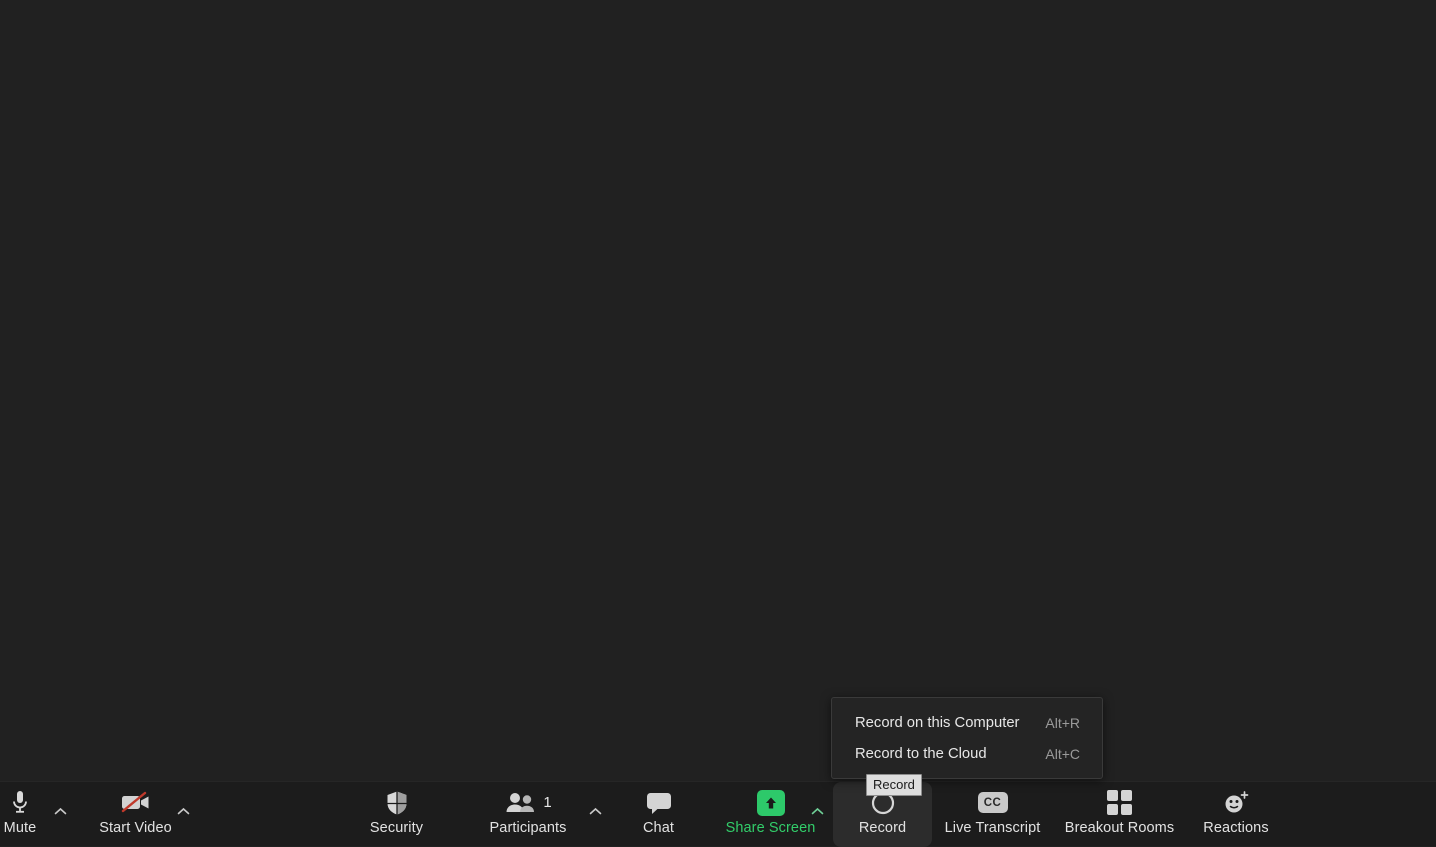 The width and height of the screenshot is (1436, 847). Describe the element at coordinates (1236, 828) in the screenshot. I see `toolbar-label-reactions: Reactions` at that location.